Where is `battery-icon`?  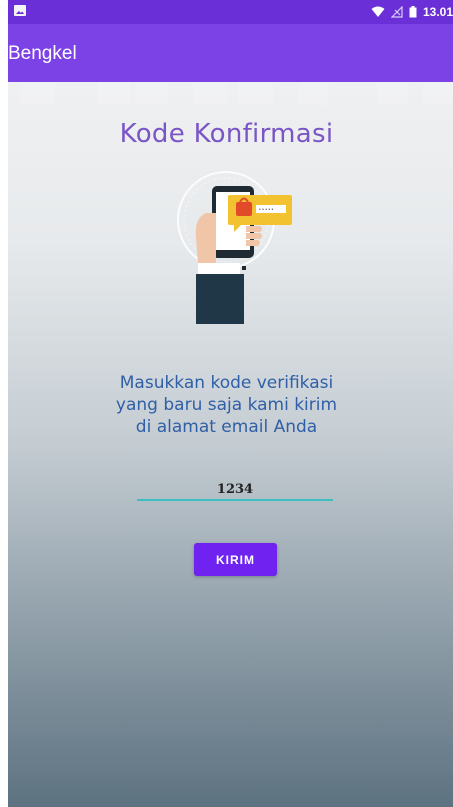
battery-icon is located at coordinates (413, 12).